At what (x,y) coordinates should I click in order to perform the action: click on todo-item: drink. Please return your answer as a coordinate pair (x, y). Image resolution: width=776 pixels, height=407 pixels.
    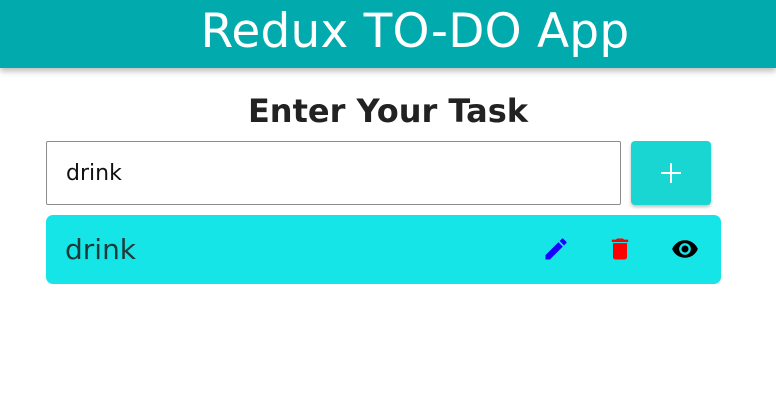
    Looking at the image, I should click on (383, 249).